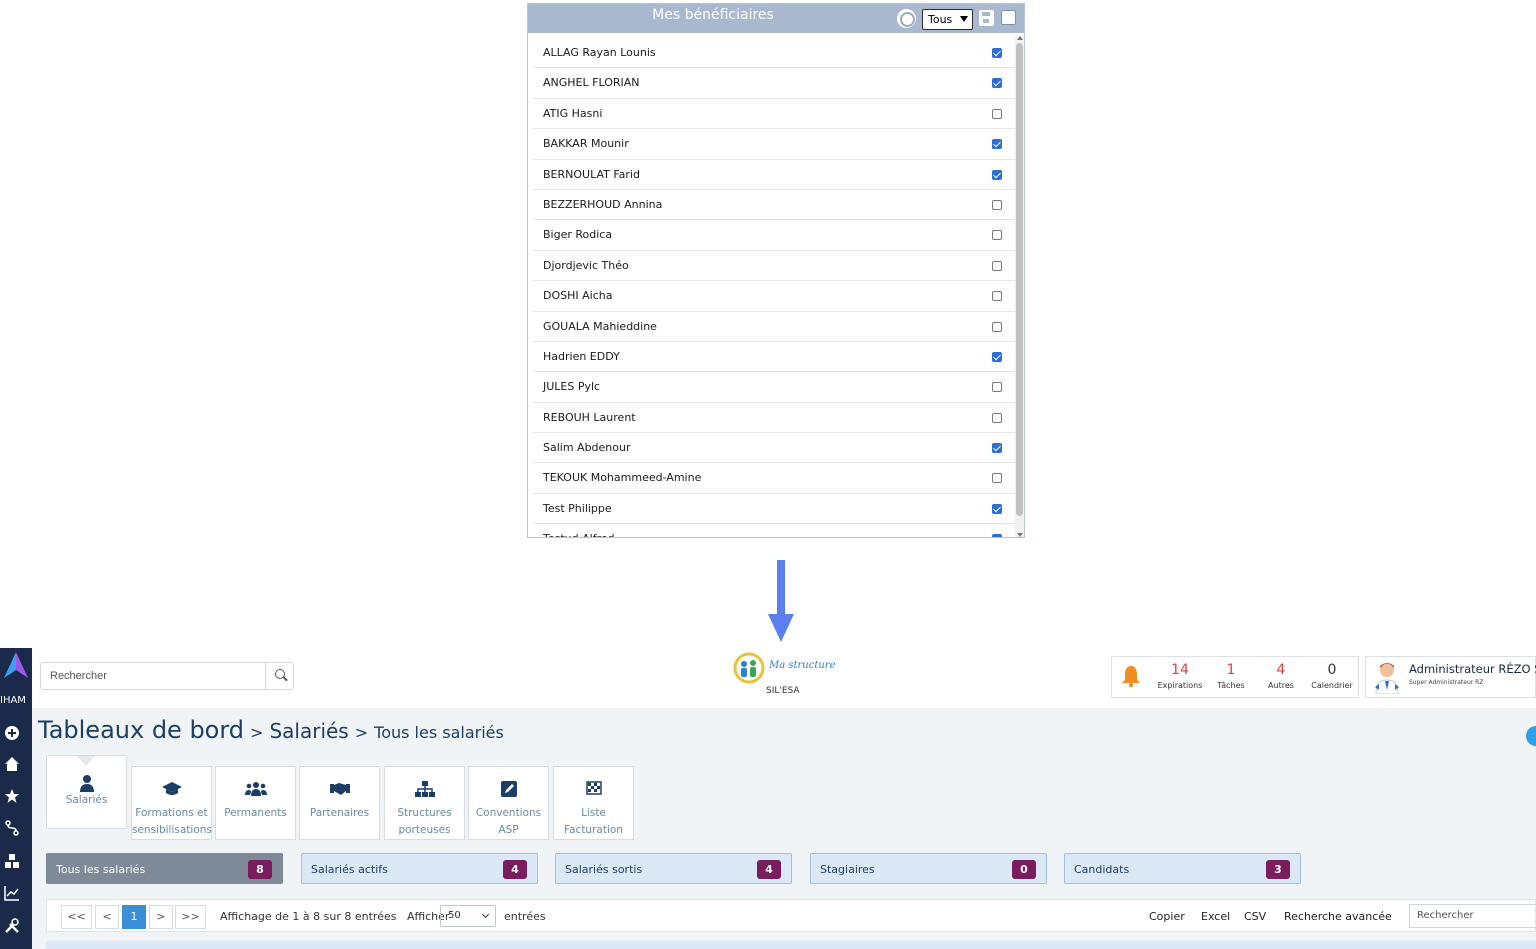  Describe the element at coordinates (12, 927) in the screenshot. I see `tools-icon` at that location.